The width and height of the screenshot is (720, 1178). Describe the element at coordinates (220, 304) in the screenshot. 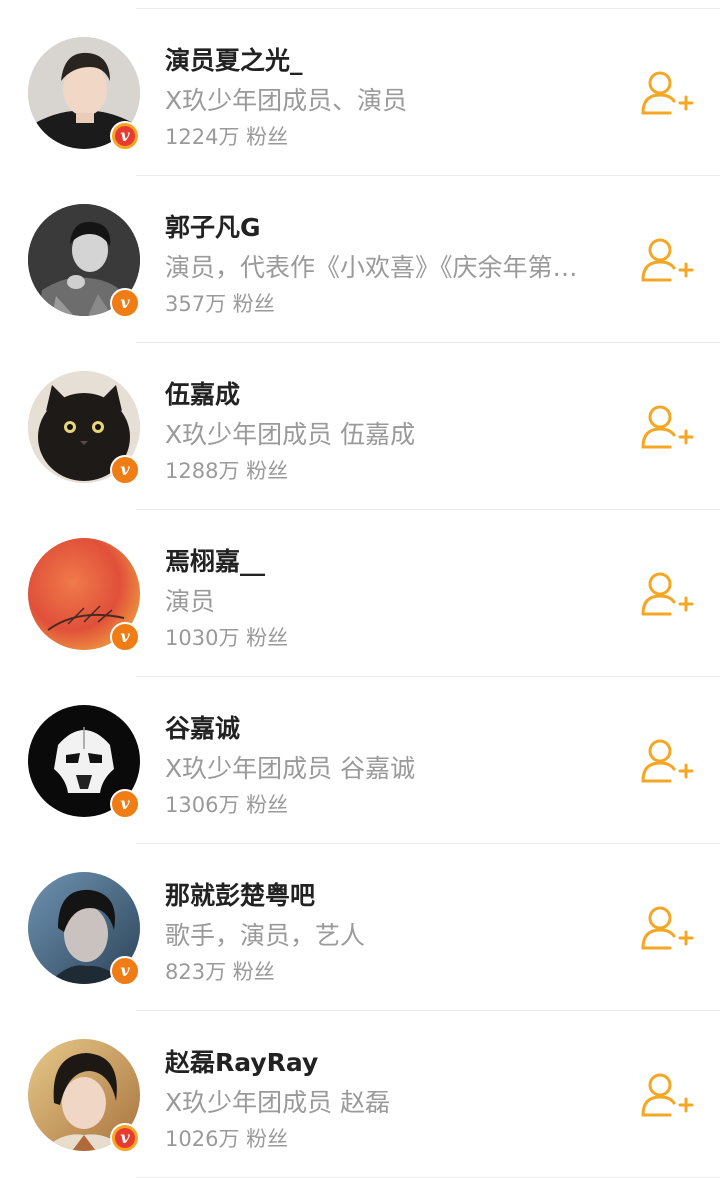

I see `fans-count: 357万 粉丝` at that location.